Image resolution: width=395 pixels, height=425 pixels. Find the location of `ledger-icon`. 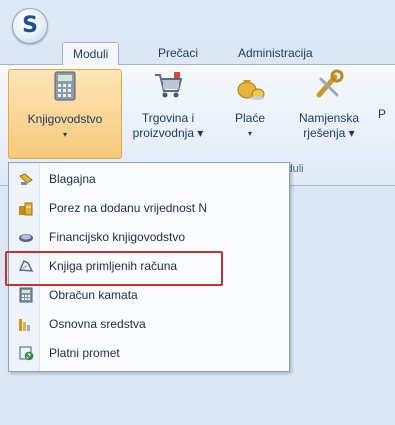

ledger-icon is located at coordinates (26, 238).